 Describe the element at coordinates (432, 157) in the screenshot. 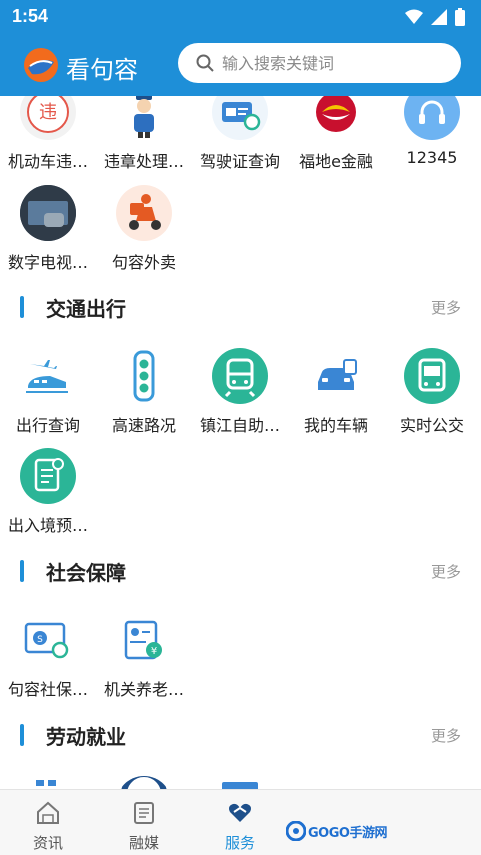

I see `service-label: 12345` at that location.